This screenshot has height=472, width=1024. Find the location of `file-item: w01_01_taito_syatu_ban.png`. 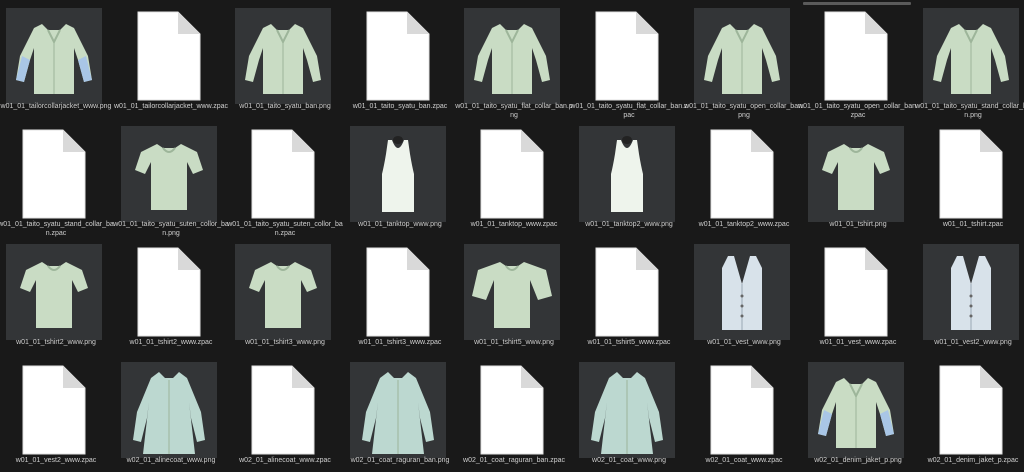

file-item: w01_01_taito_syatu_ban.png is located at coordinates (285, 58).